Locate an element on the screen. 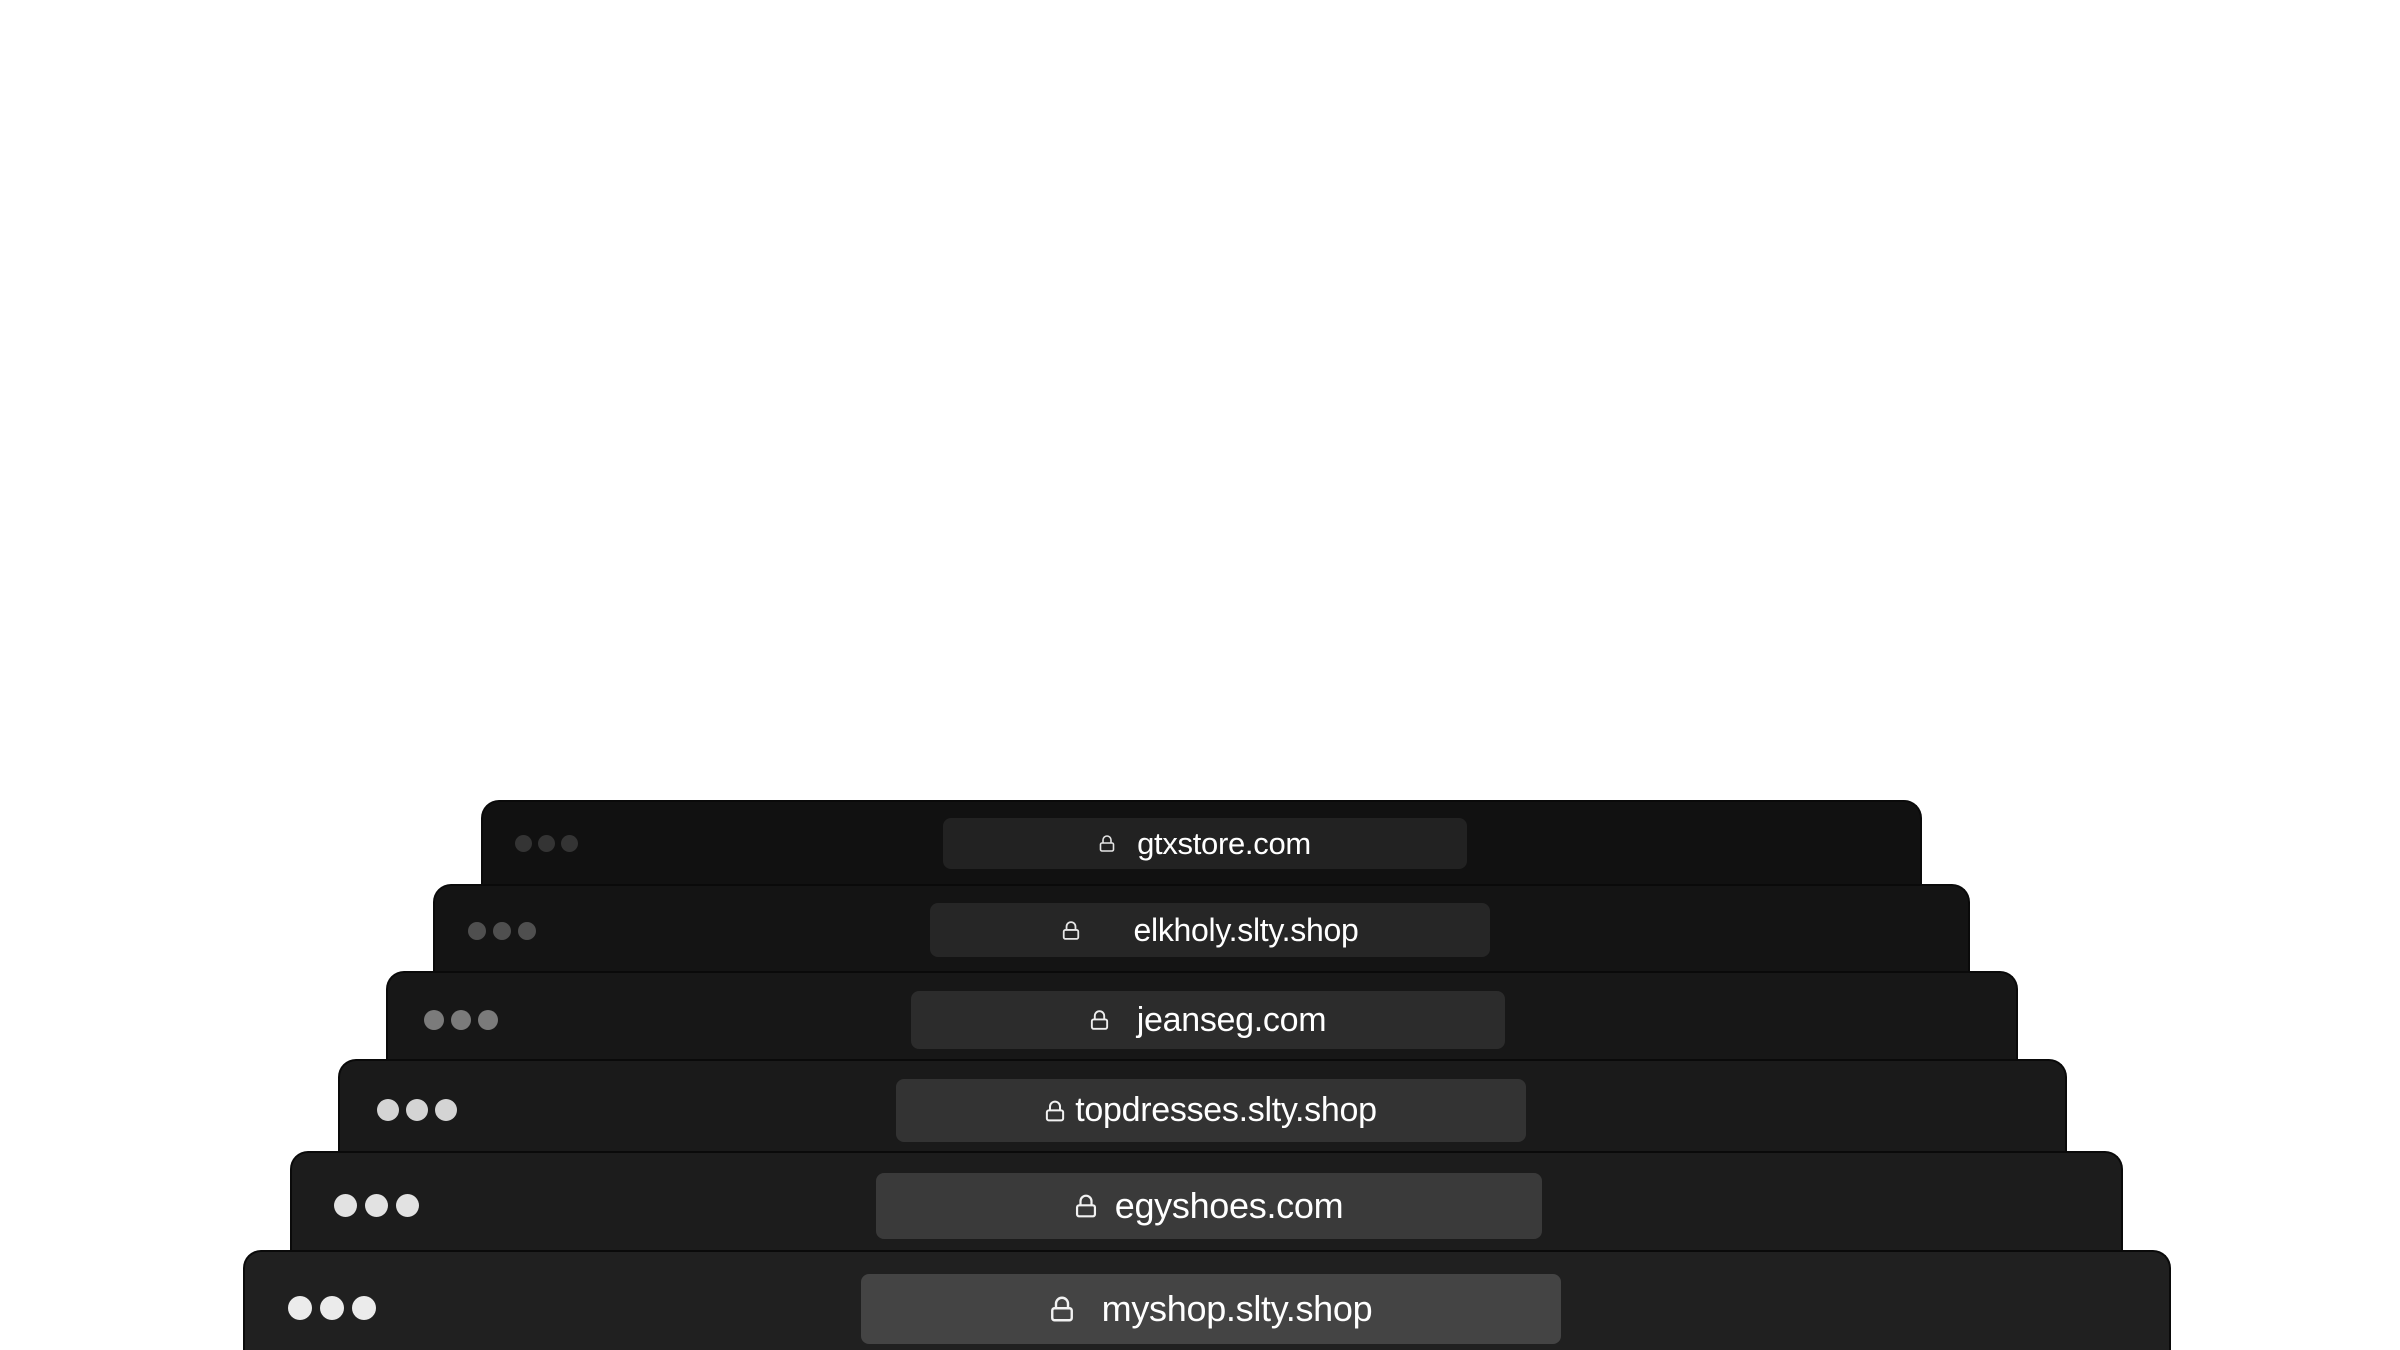  url-text: myshop.slty.shop is located at coordinates (1237, 1308).